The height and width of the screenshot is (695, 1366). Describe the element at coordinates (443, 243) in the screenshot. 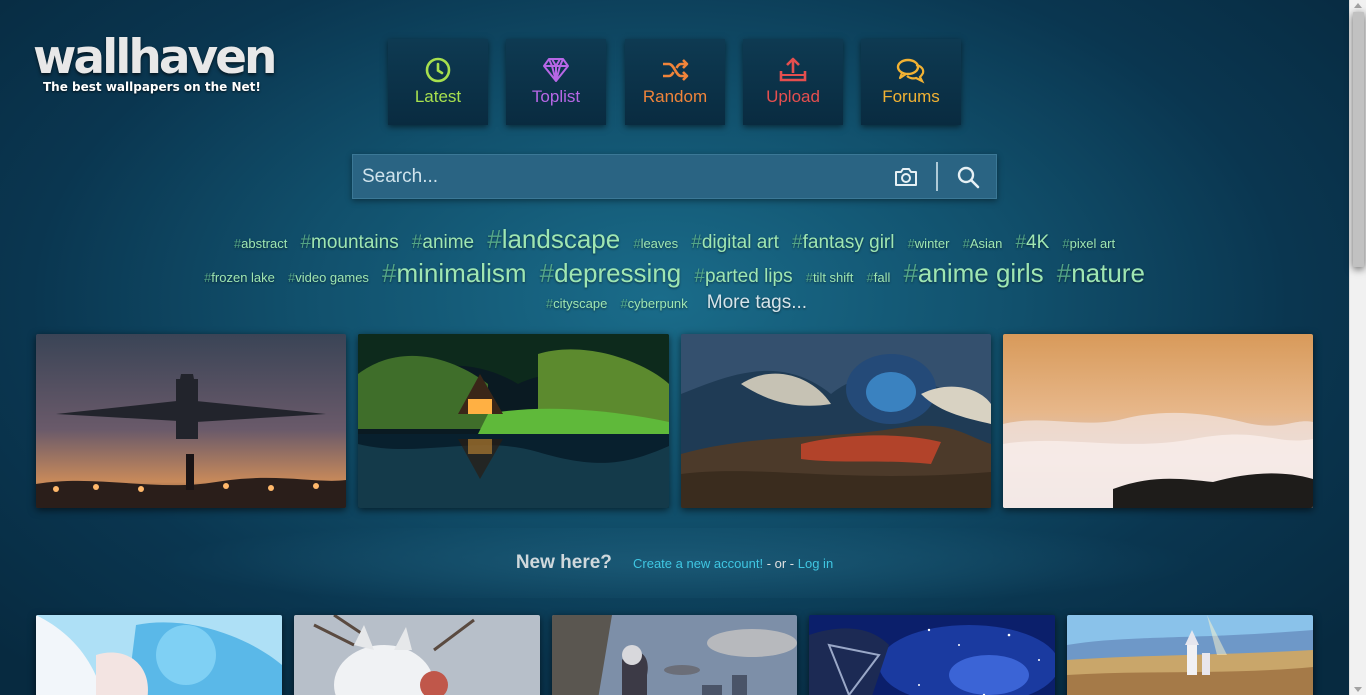

I see `tag-link: #anime` at that location.